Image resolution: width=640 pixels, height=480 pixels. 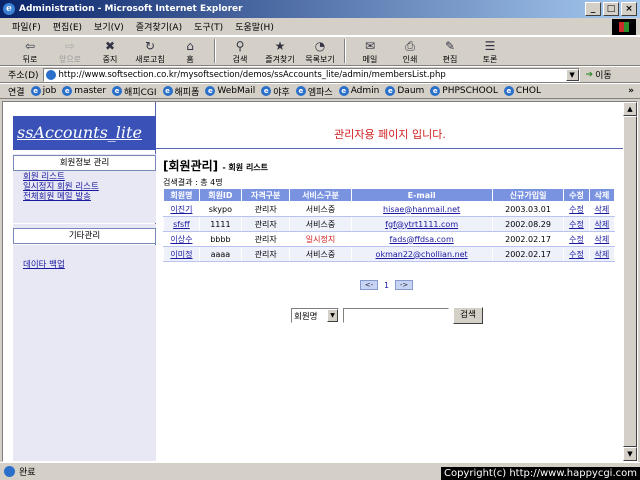 I want to click on table-cell: 2002.02.17, so click(x=528, y=254).